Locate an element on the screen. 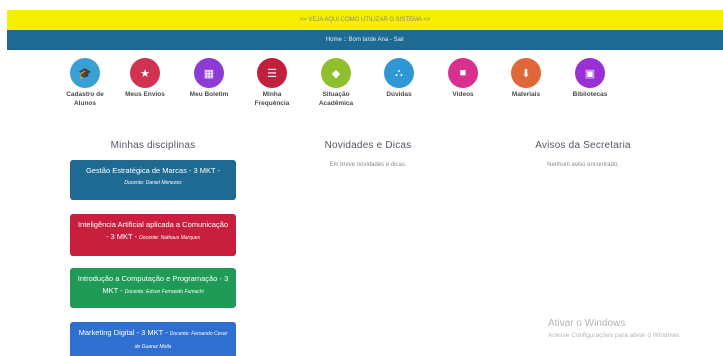  menu-item-label: Minha Frequência is located at coordinates (272, 99).